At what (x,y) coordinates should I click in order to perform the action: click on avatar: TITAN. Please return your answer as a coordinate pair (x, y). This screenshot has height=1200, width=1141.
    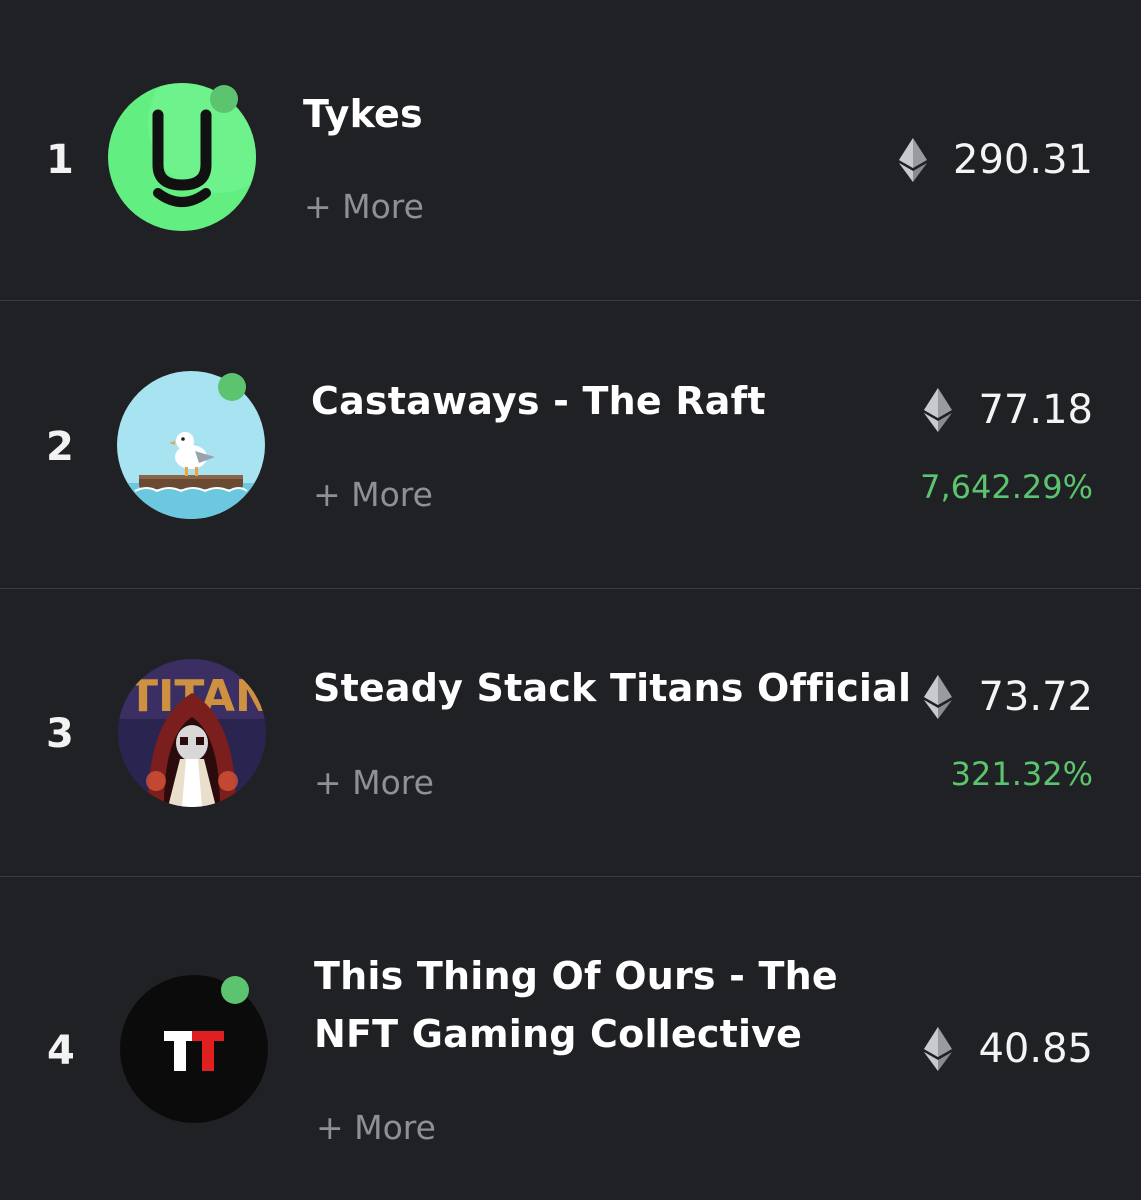
    Looking at the image, I should click on (192, 733).